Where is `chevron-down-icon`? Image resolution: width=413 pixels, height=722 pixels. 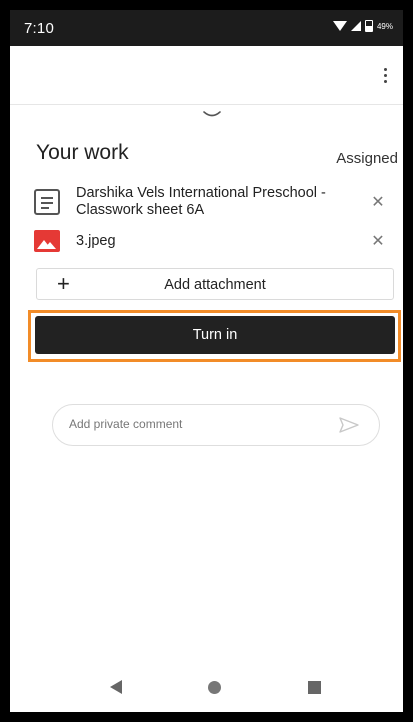 chevron-down-icon is located at coordinates (212, 115).